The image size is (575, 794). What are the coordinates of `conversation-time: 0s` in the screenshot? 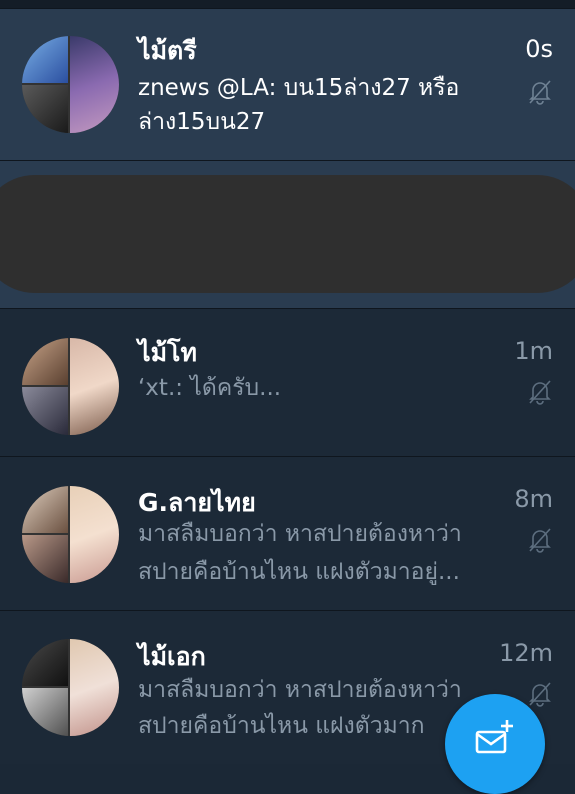 It's located at (539, 49).